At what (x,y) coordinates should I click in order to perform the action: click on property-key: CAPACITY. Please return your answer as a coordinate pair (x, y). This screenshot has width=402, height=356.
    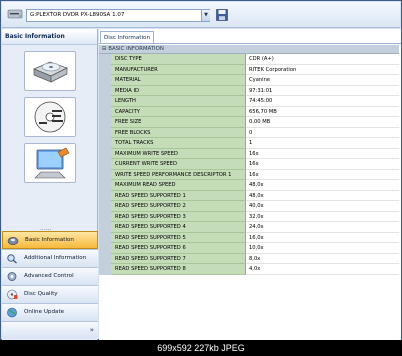
    Looking at the image, I should click on (178, 111).